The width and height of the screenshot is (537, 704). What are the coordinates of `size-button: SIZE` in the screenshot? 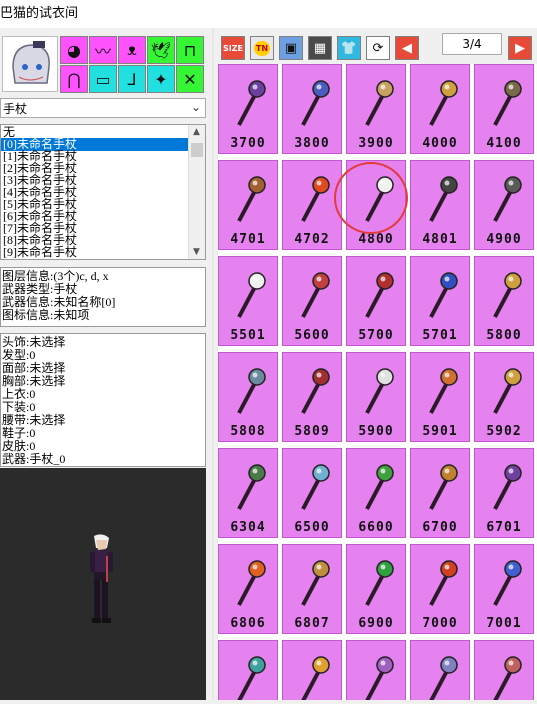 It's located at (233, 48).